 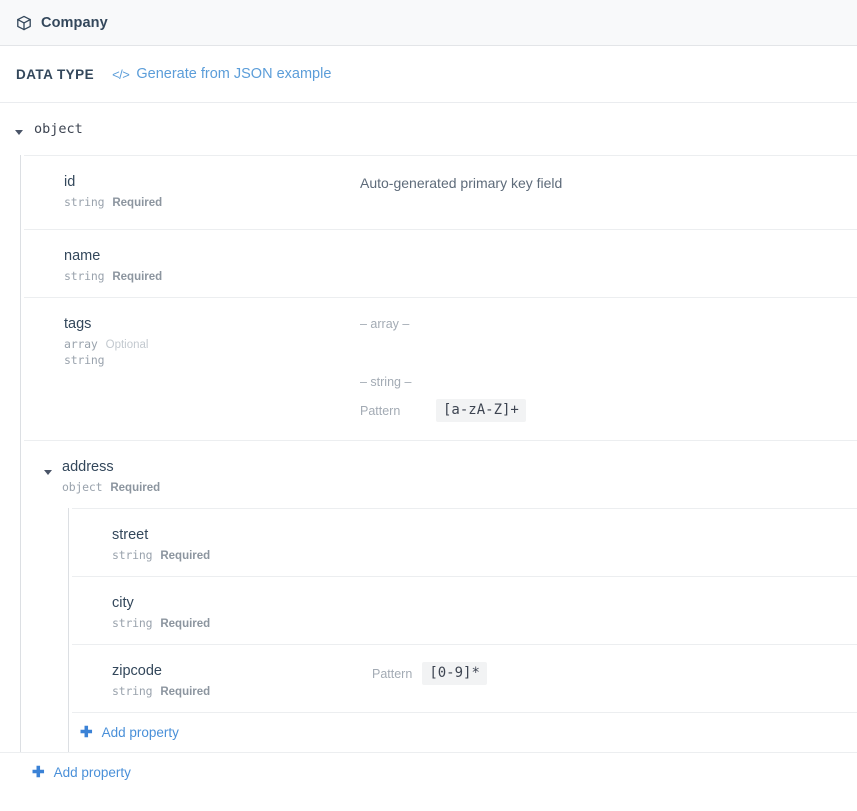 I want to click on property-name: street, so click(x=130, y=535).